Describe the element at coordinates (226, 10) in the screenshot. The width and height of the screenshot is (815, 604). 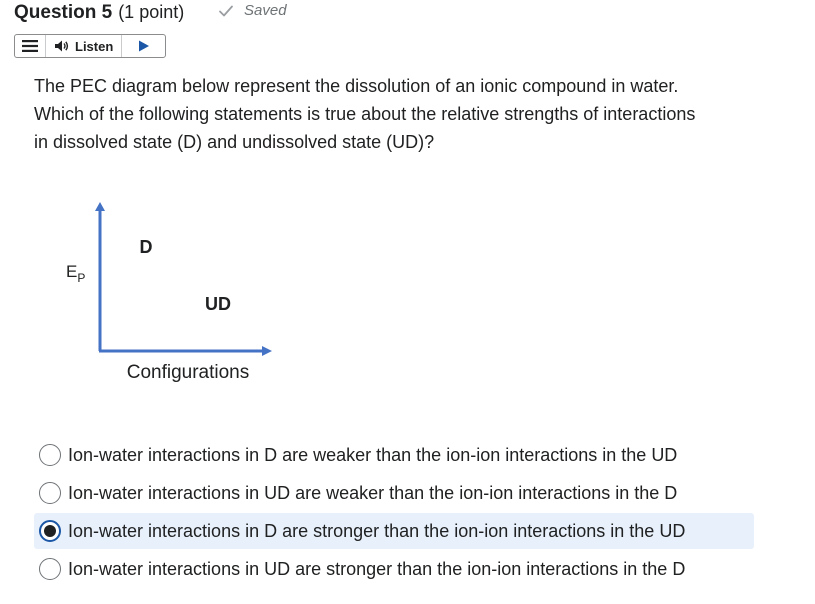
I see `check-icon` at that location.